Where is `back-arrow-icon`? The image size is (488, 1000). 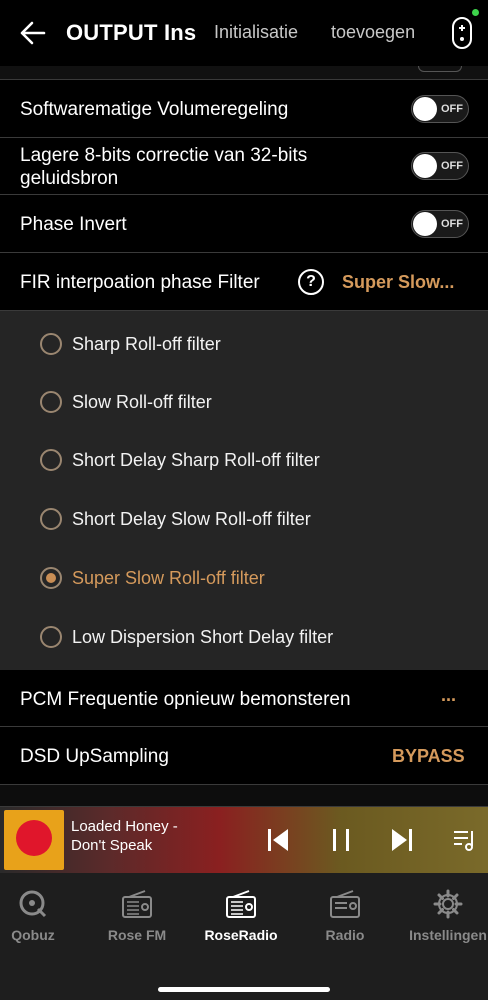
back-arrow-icon is located at coordinates (33, 33).